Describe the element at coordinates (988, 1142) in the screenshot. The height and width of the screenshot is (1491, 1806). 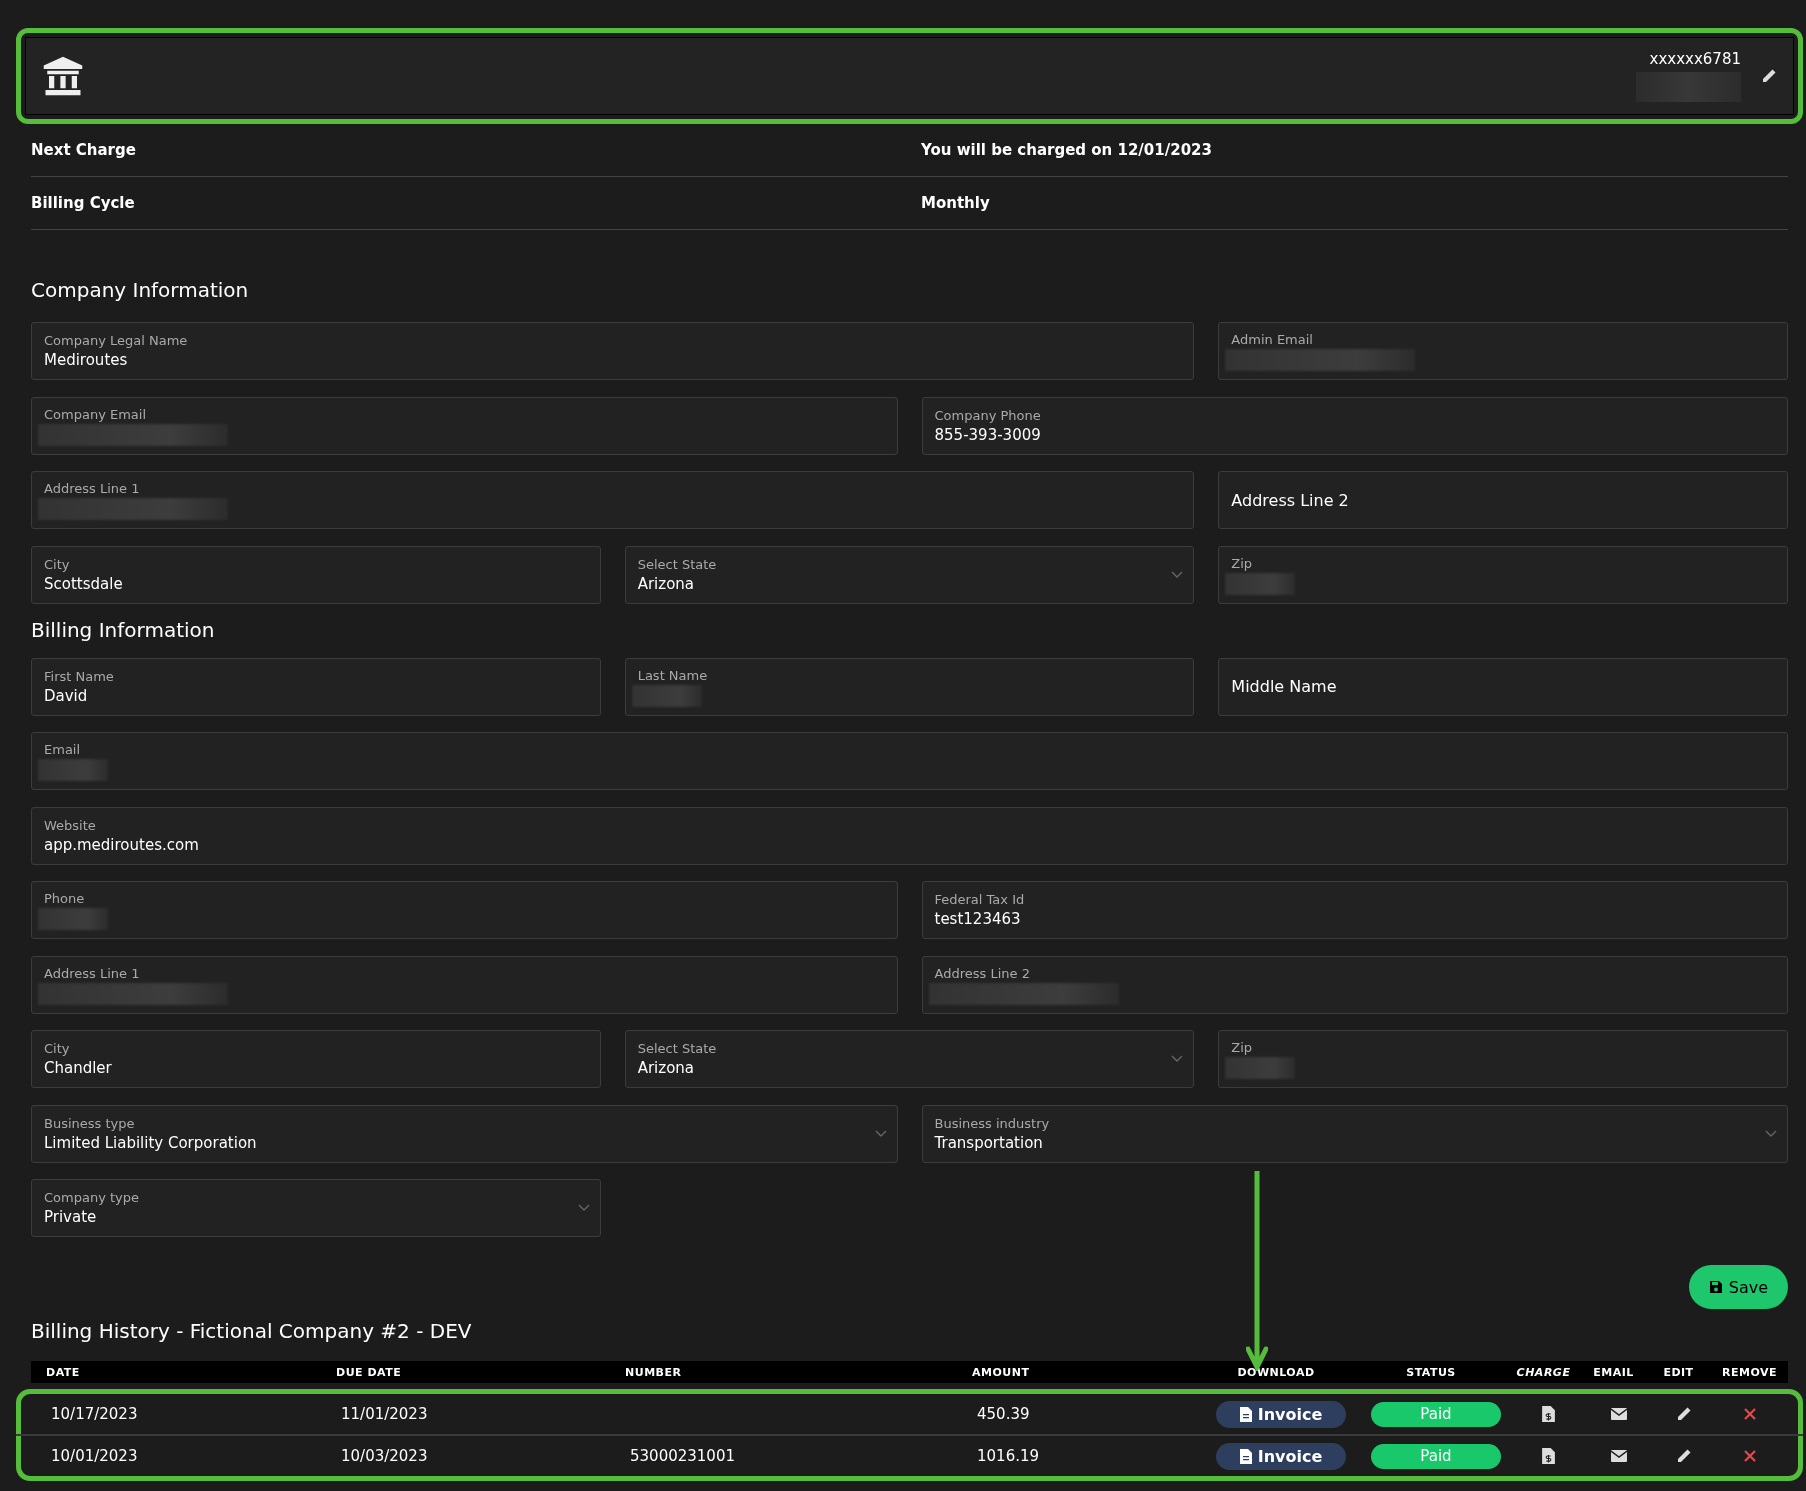
I see `field-value: Transportation` at that location.